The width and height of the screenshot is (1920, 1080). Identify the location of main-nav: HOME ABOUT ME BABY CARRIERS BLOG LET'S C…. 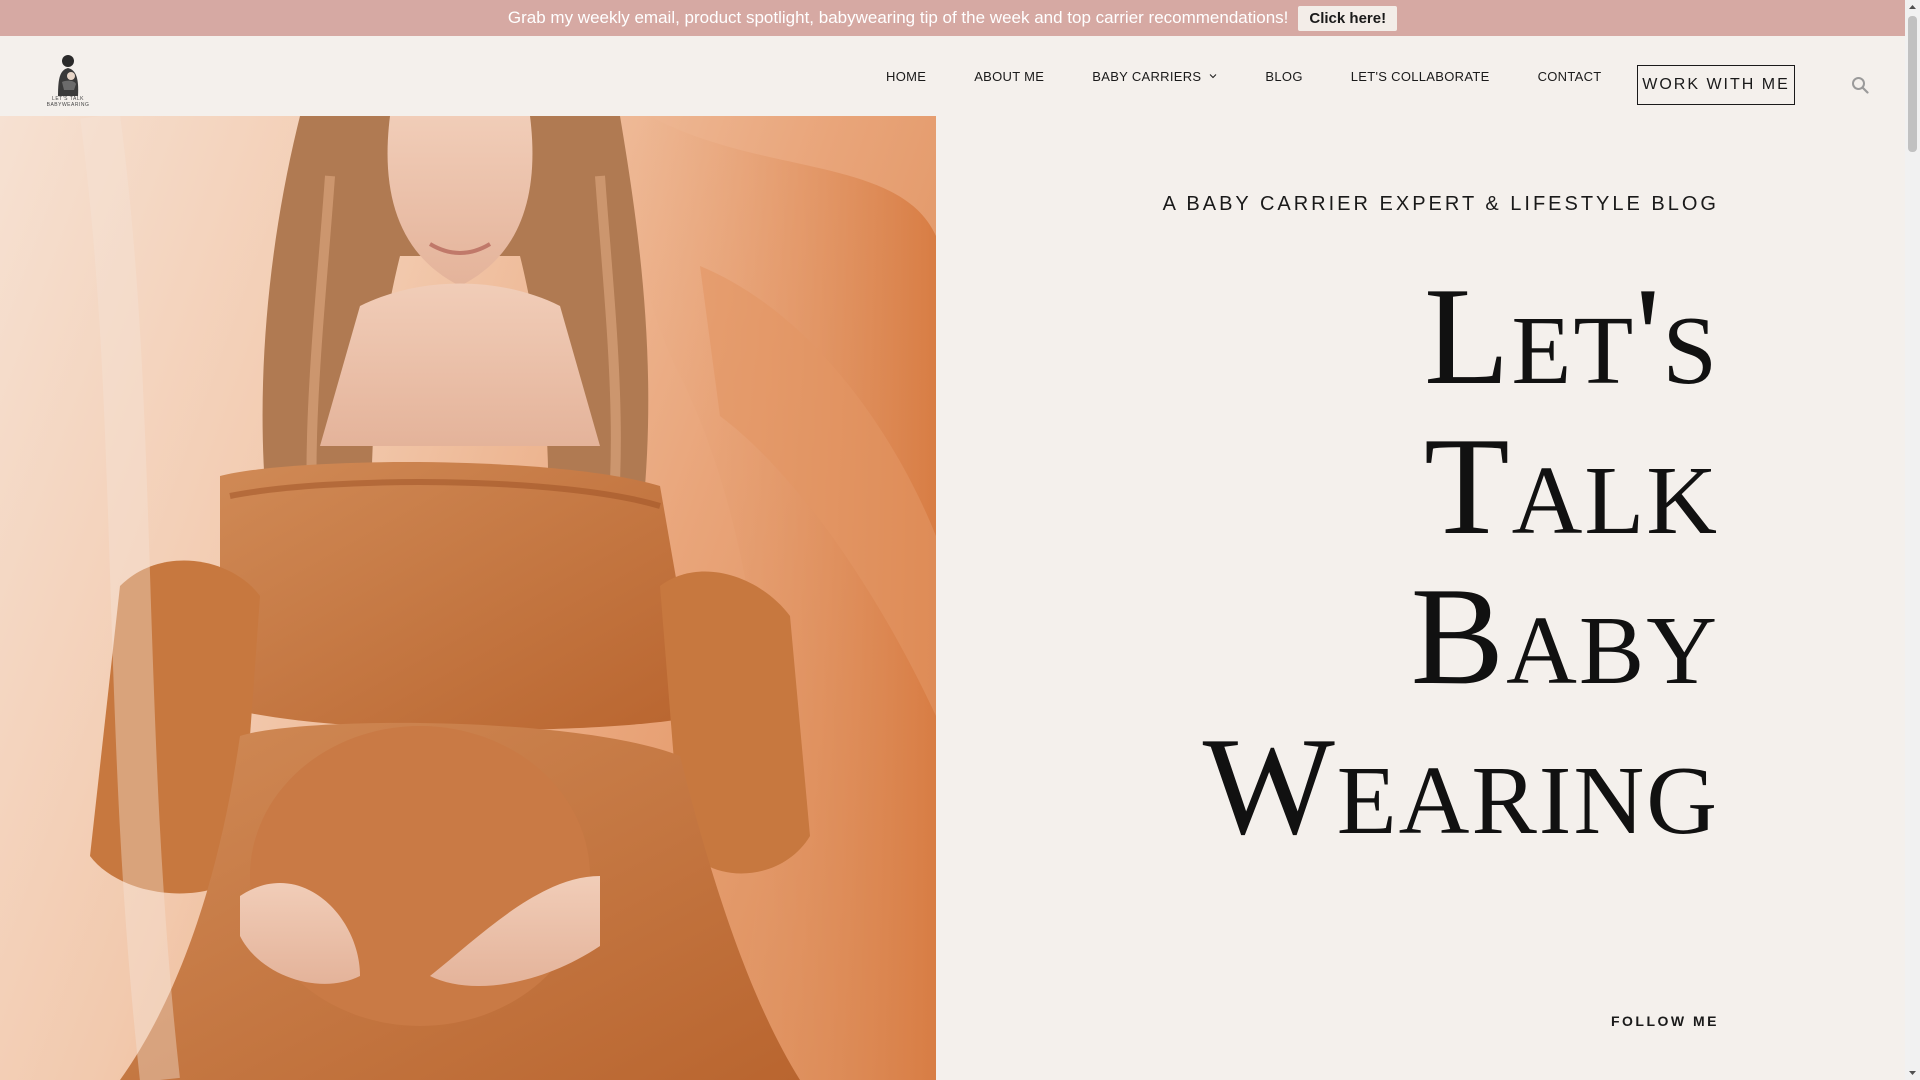
(1244, 76).